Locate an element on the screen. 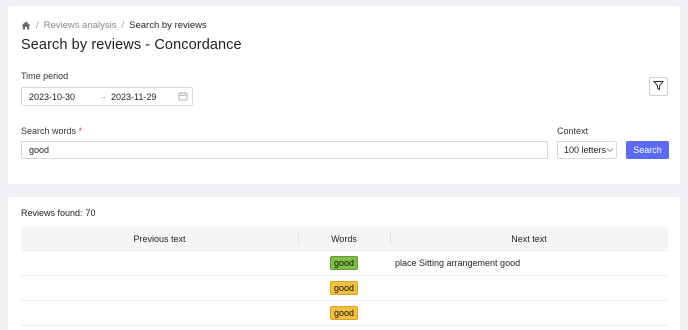  column-header-words: Words is located at coordinates (344, 238).